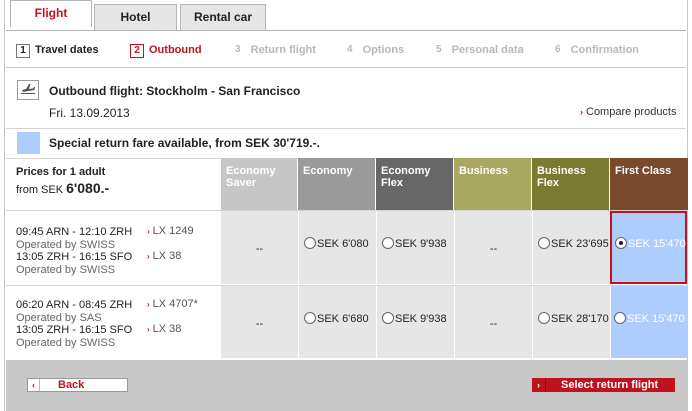 This screenshot has height=411, width=692. Describe the element at coordinates (34, 385) in the screenshot. I see `arrow-left-icon: ‹` at that location.